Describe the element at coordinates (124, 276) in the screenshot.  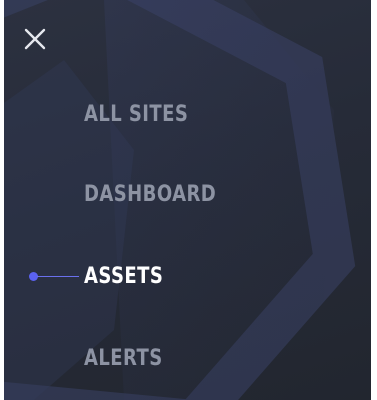
I see `menu-item-label: ASSETS` at that location.